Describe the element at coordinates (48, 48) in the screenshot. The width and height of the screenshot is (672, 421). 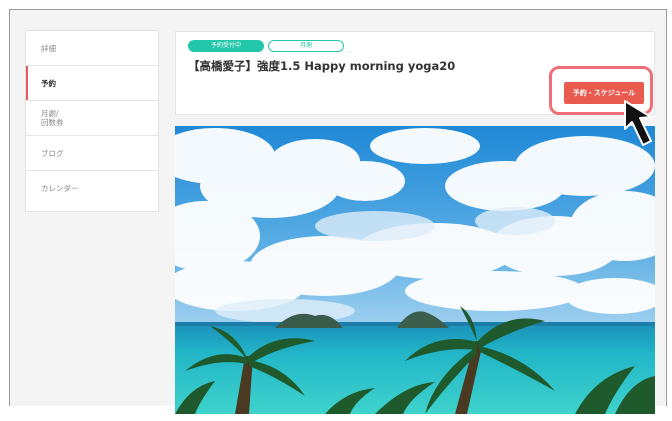
I see `sidebar-item-label: 詳細` at that location.